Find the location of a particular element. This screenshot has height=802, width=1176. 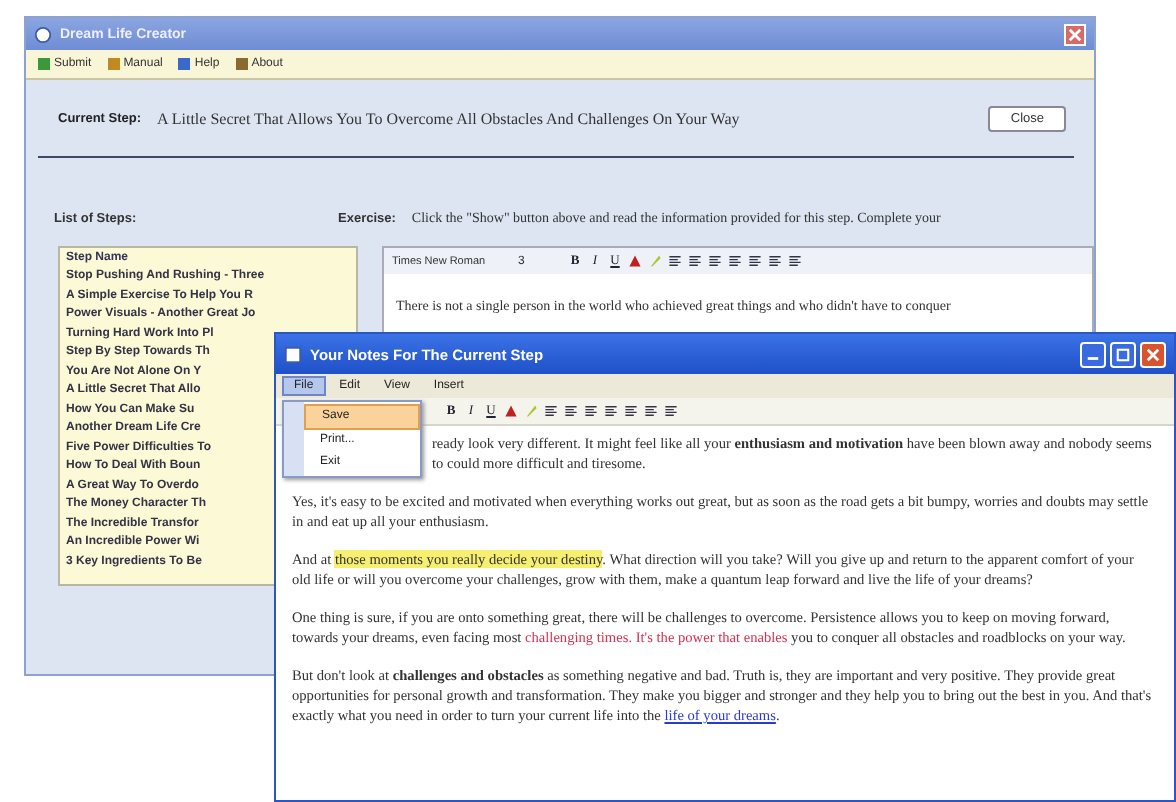

minimize-icon is located at coordinates (1093, 354).